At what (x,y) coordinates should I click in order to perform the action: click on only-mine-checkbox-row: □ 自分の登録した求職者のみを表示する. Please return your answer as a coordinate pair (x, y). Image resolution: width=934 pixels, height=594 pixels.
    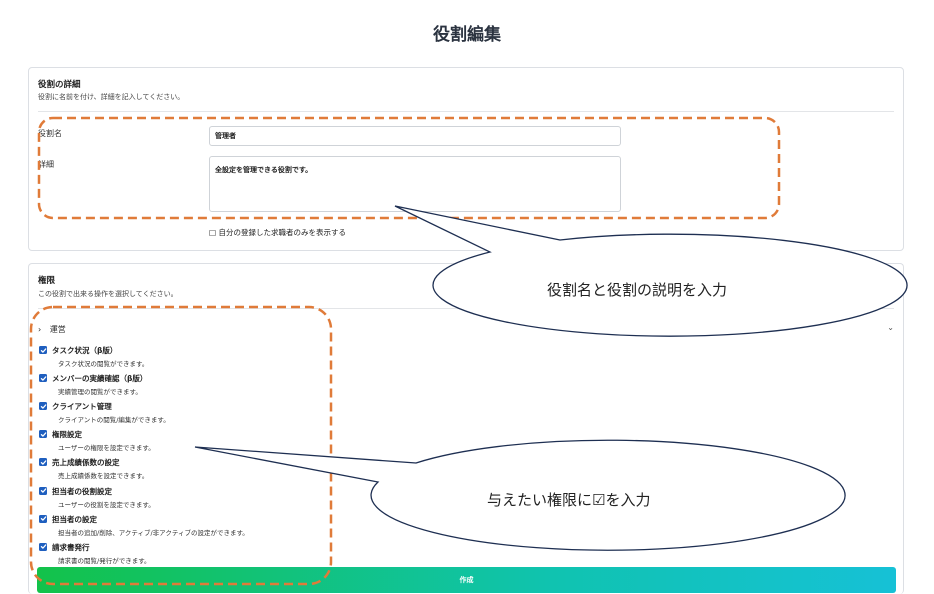
    Looking at the image, I should click on (277, 232).